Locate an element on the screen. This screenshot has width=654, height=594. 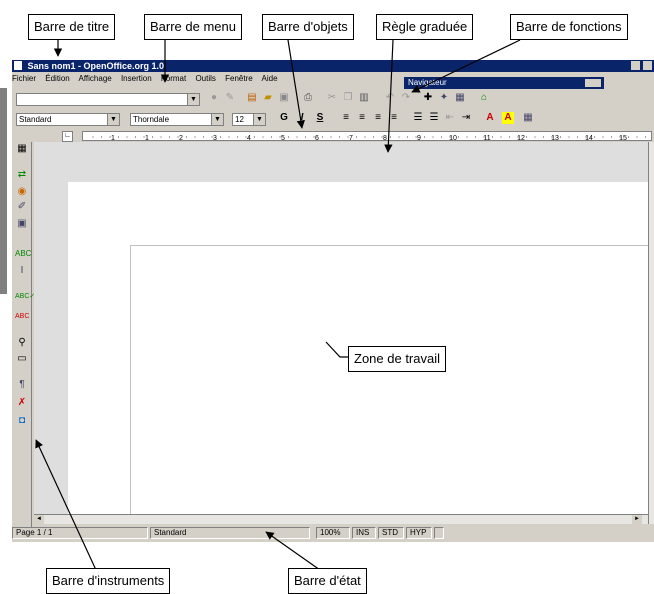
ruler-tick-label: 6 is located at coordinates (317, 138).